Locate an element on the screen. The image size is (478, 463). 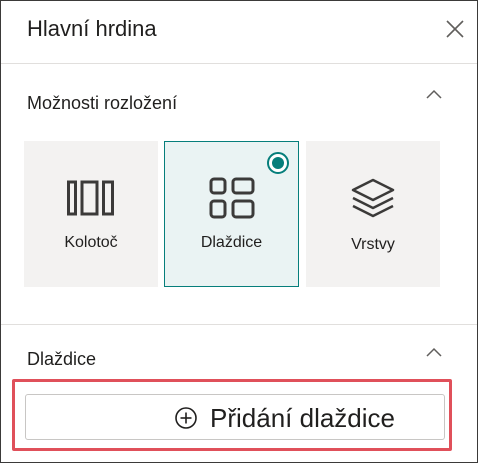
tiles-section-title: Dlaždice is located at coordinates (62, 359).